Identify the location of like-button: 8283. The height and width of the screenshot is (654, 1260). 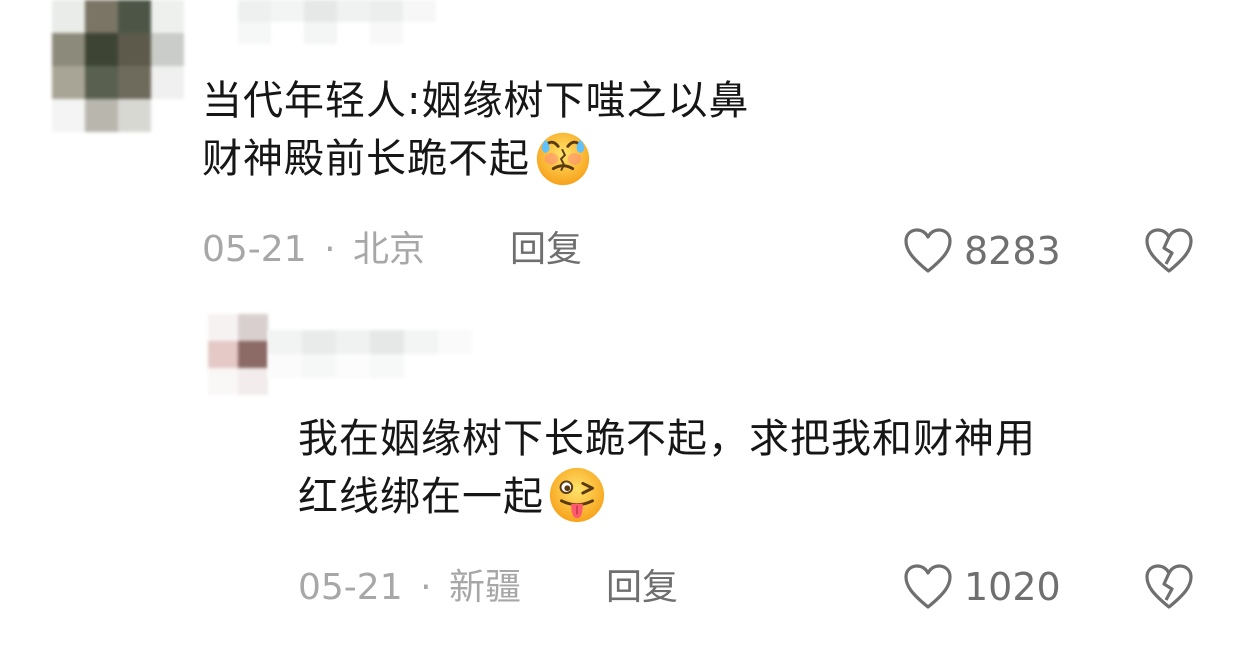
(981, 251).